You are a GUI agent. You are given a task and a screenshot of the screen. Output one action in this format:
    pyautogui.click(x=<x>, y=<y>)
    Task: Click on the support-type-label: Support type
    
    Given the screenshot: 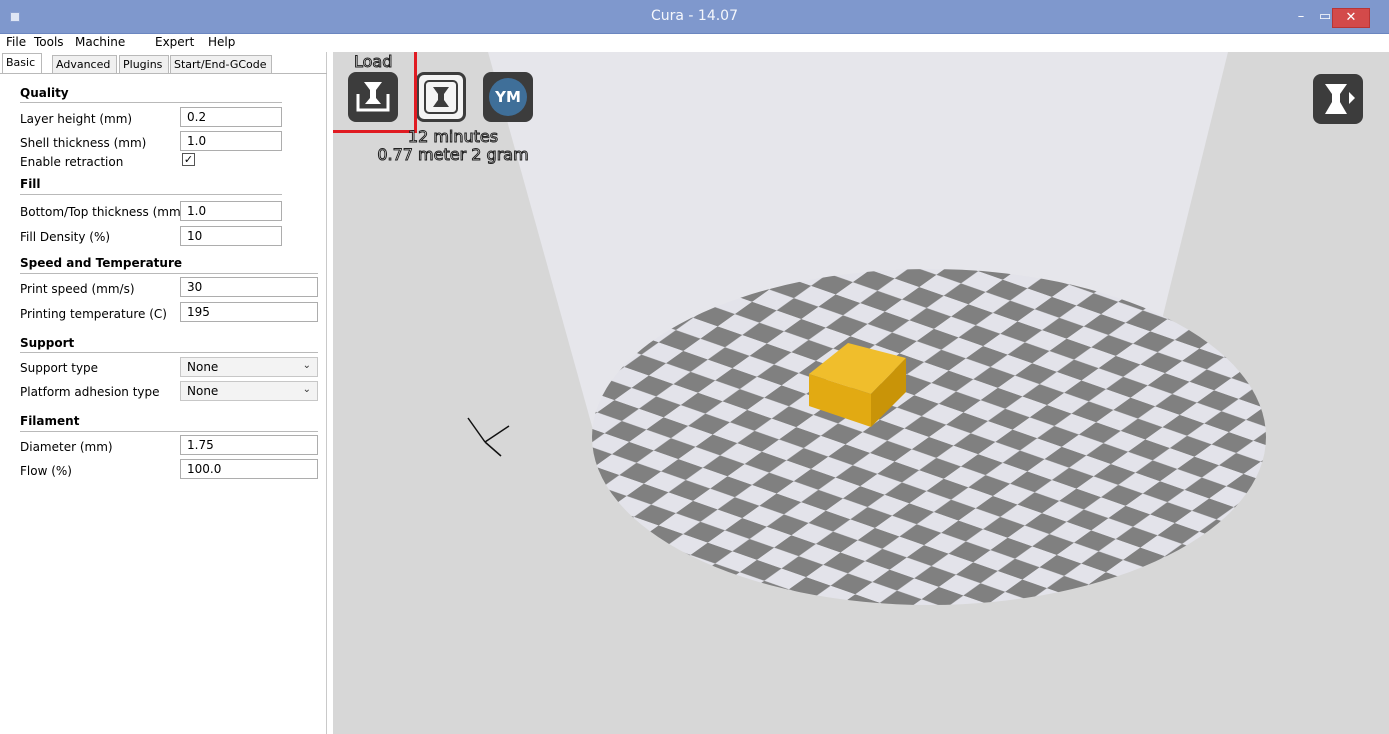 What is the action you would take?
    pyautogui.click(x=59, y=368)
    